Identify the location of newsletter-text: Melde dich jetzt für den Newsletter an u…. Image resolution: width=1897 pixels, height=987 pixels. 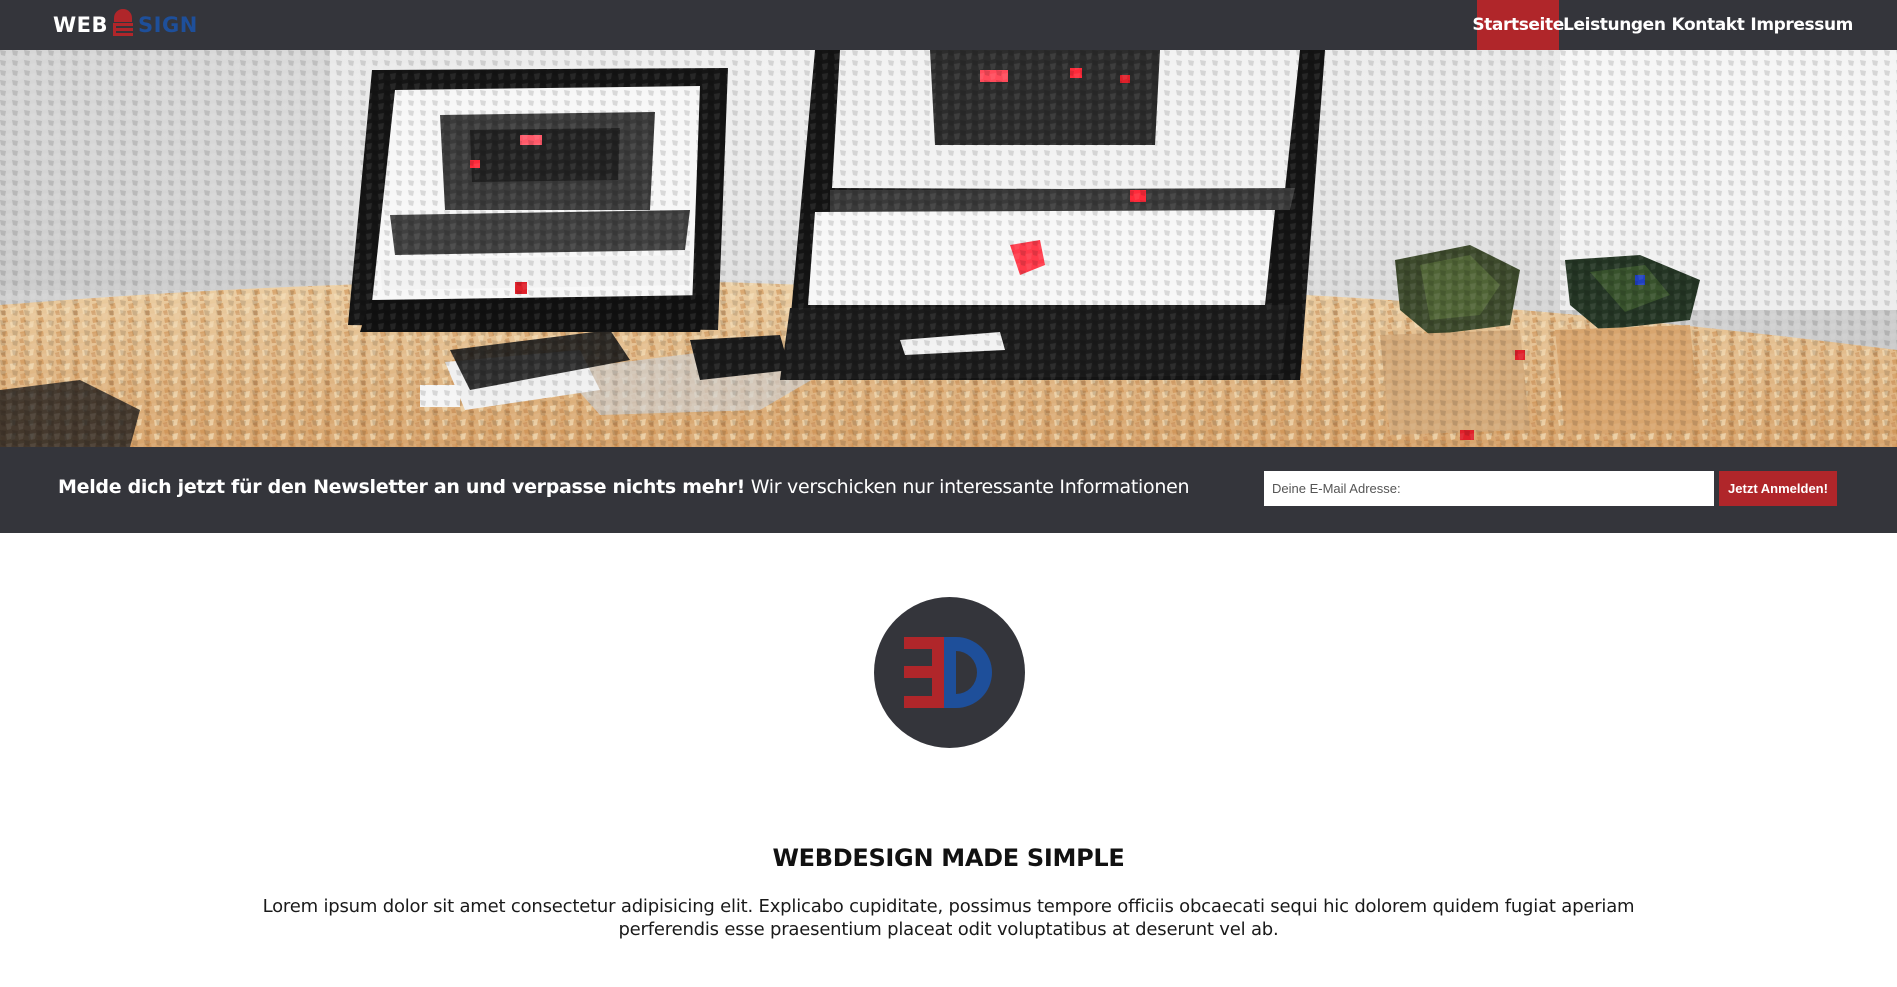
(624, 487).